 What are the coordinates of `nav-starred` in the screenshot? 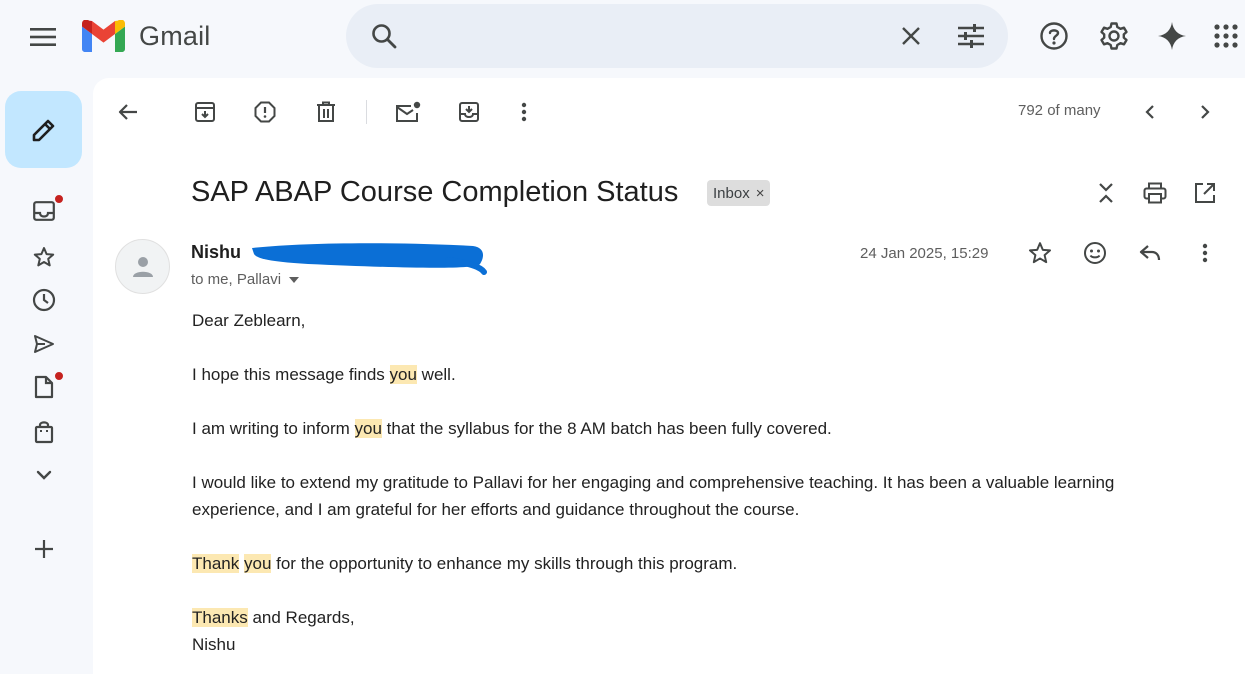 It's located at (44, 257).